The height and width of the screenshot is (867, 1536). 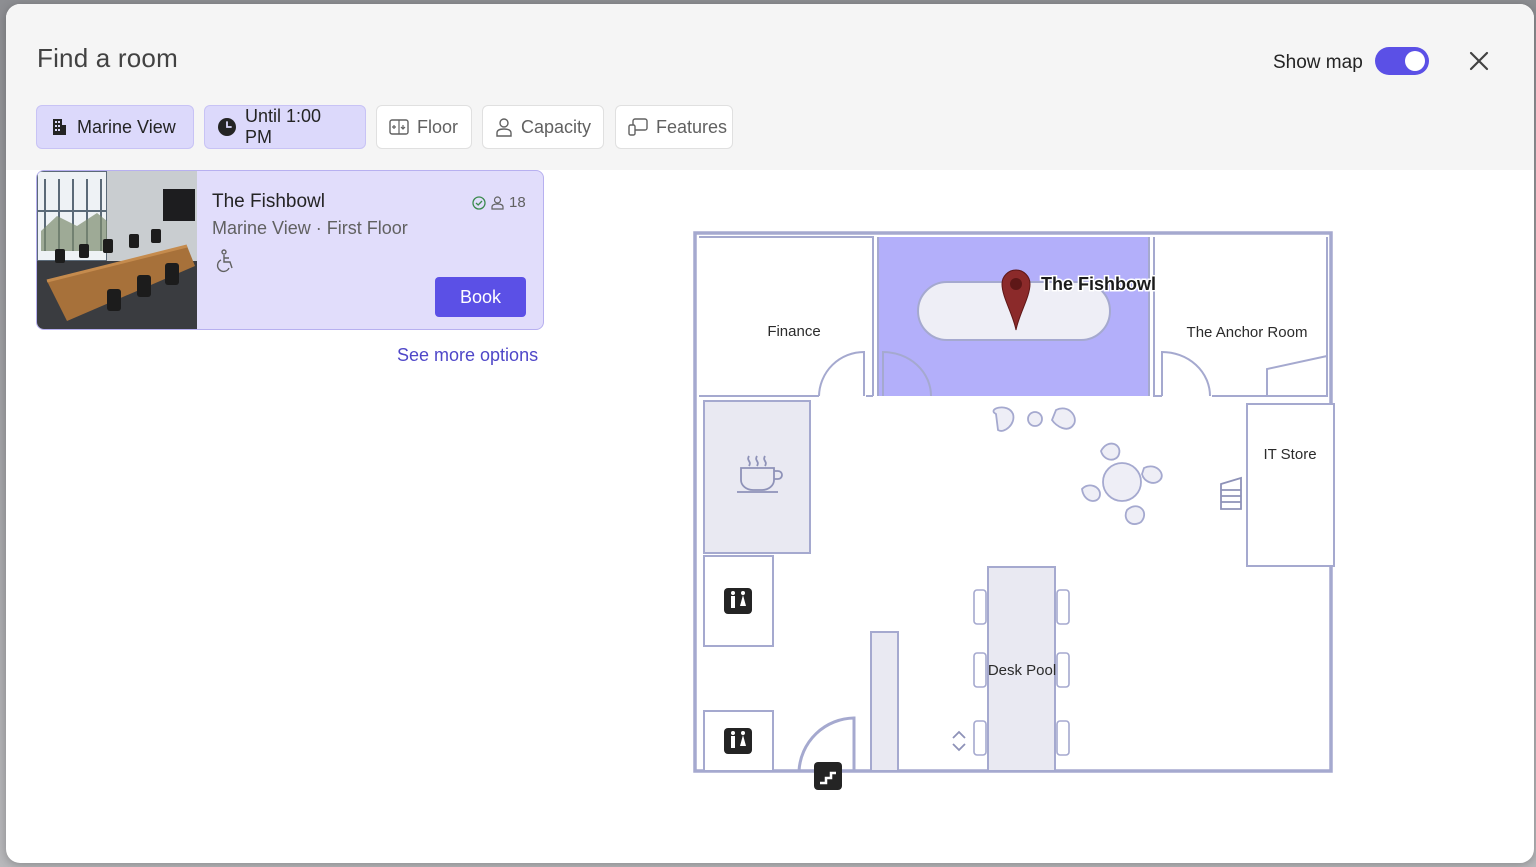 I want to click on map-pin-label: The Fishbowl, so click(x=1098, y=284).